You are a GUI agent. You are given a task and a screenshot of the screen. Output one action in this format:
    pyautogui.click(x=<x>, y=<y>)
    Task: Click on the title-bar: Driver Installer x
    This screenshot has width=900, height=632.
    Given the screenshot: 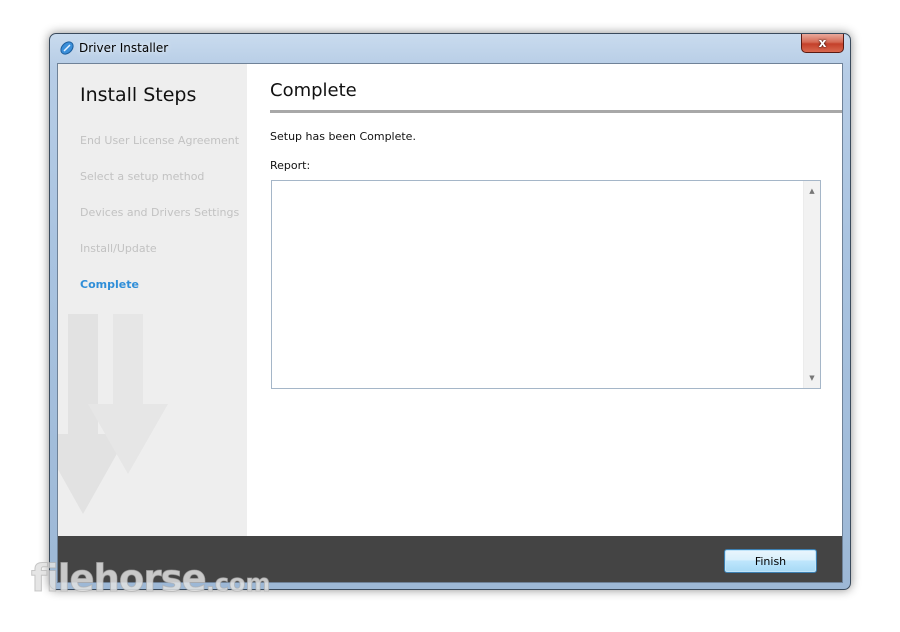 What is the action you would take?
    pyautogui.click(x=450, y=48)
    